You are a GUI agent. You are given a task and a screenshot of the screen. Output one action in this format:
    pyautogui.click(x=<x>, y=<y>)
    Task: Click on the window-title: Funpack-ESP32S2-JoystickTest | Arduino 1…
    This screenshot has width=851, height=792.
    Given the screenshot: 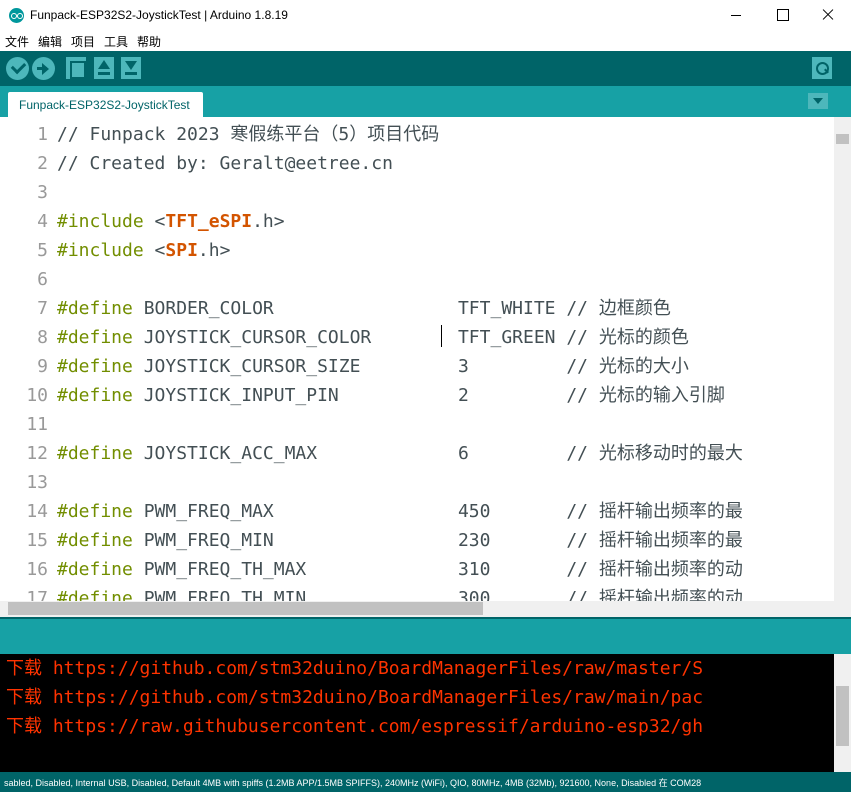 What is the action you would take?
    pyautogui.click(x=159, y=15)
    